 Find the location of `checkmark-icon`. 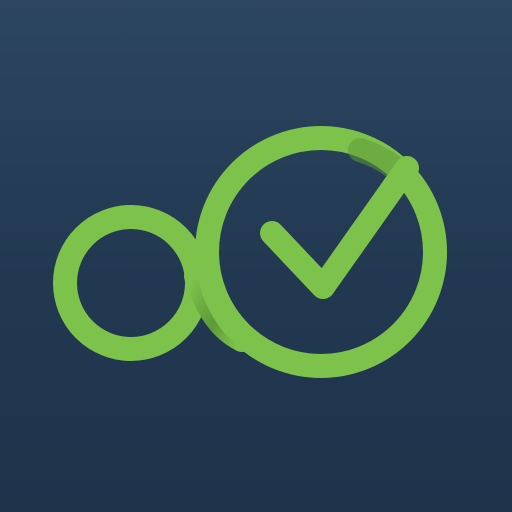

checkmark-icon is located at coordinates (339, 227).